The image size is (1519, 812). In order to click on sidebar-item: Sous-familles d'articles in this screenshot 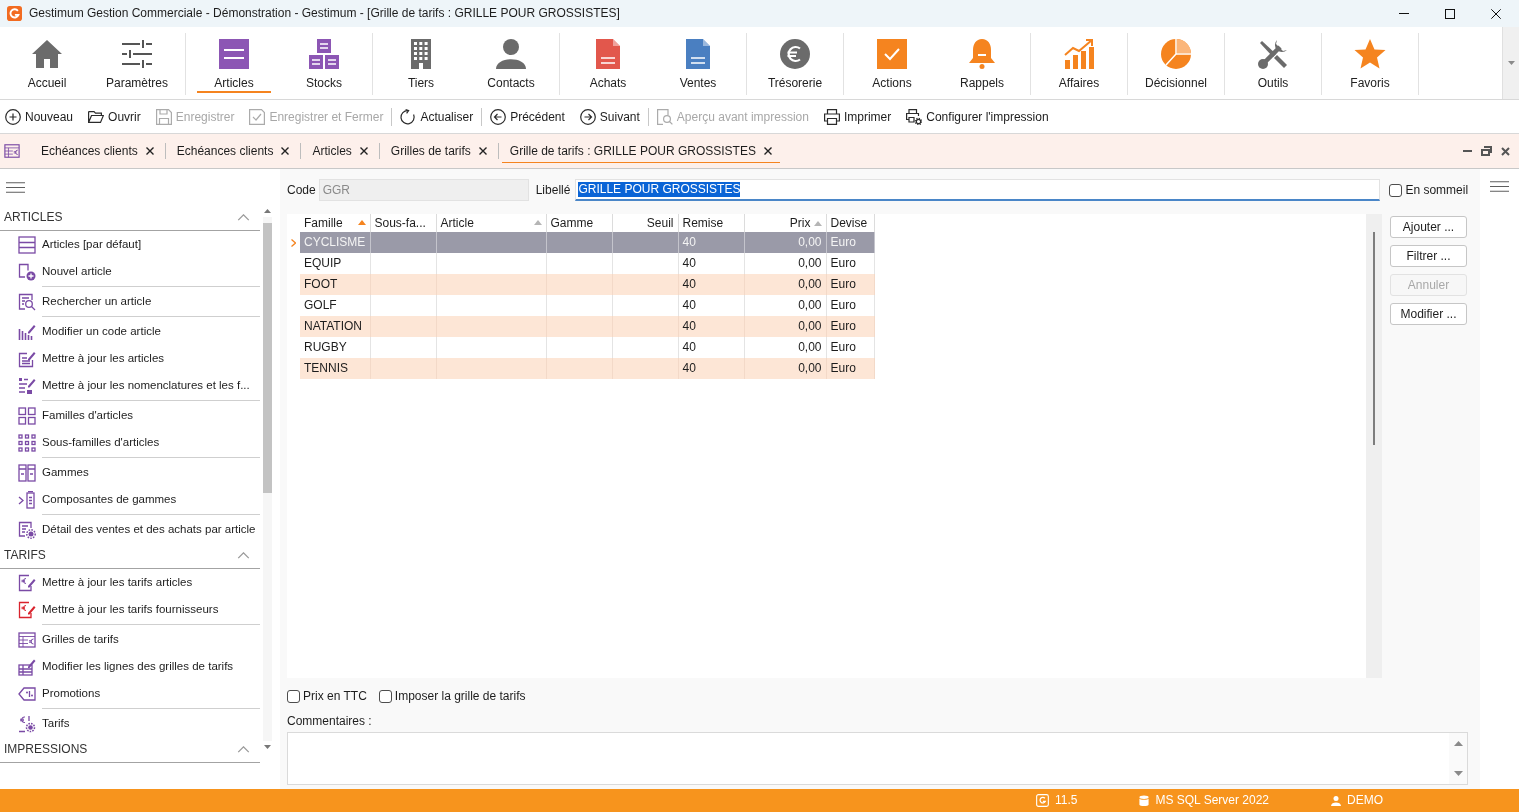, I will do `click(130, 442)`.